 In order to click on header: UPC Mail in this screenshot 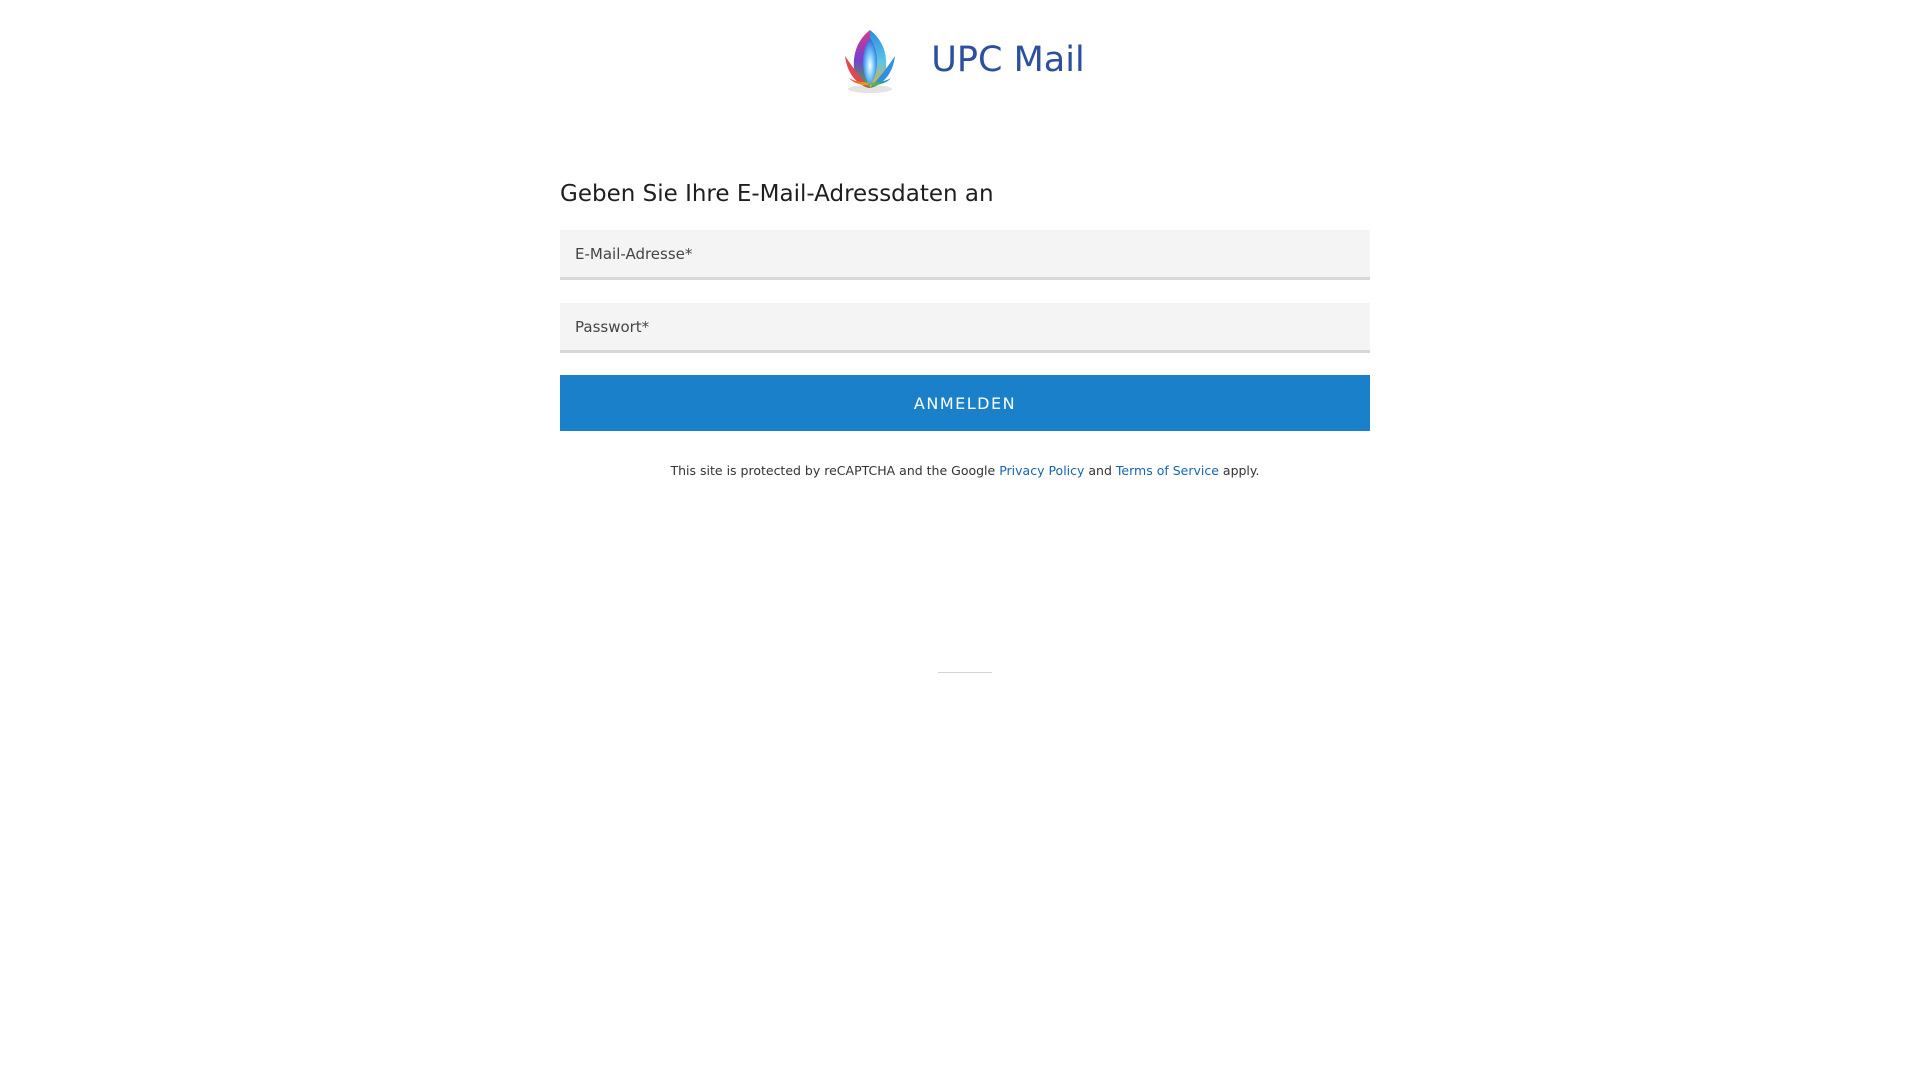, I will do `click(960, 60)`.